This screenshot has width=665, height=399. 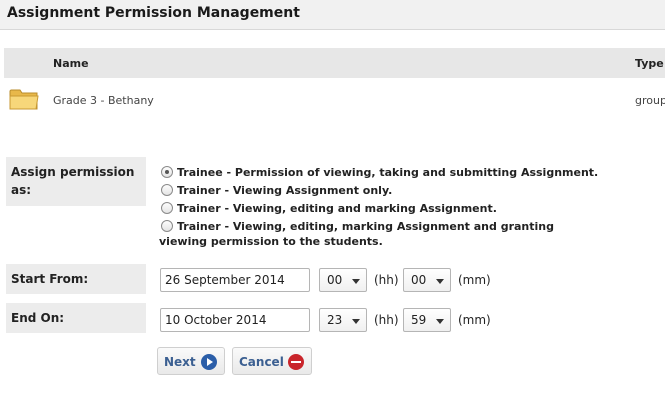 I want to click on radio-option-trainer-view: Trainer - Viewing Assignment only., so click(x=276, y=190).